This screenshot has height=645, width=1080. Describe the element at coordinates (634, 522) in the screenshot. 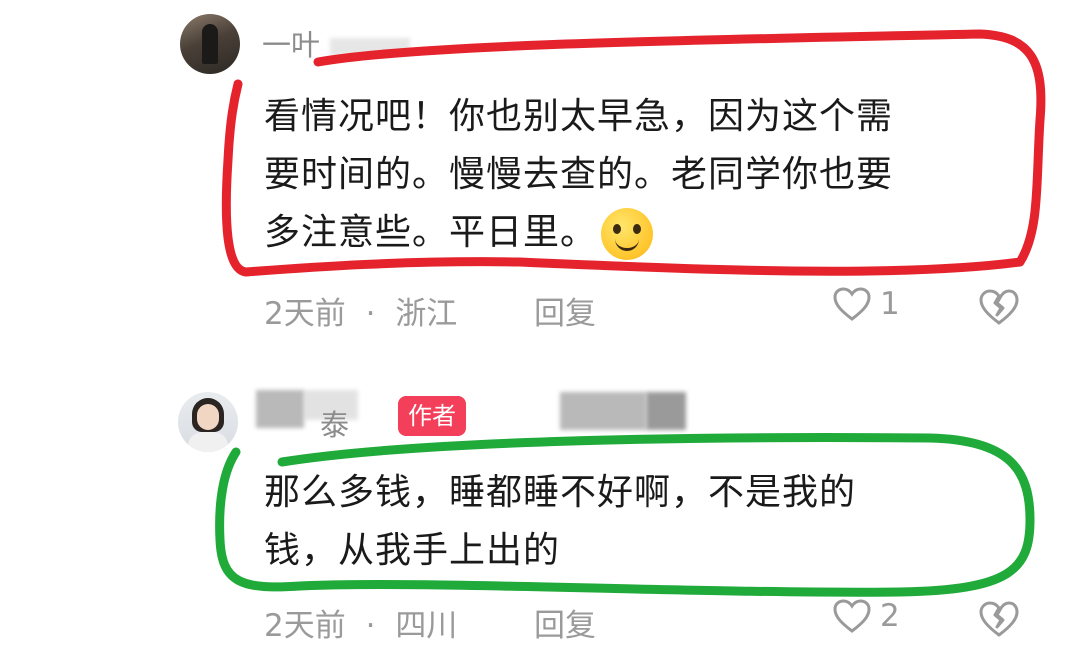

I see `comment-text: 那么多钱，睡都睡不好啊，不是我的 钱，从我手上出的` at that location.